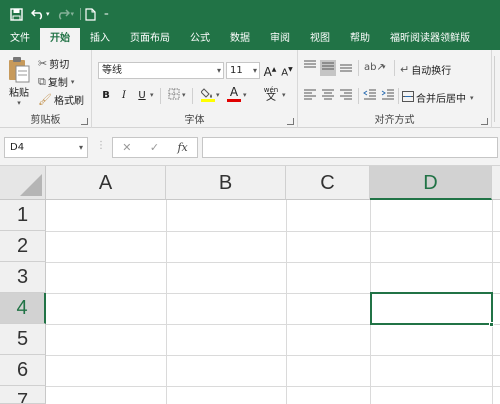 The width and height of the screenshot is (500, 404). I want to click on italic-label: I, so click(124, 95).